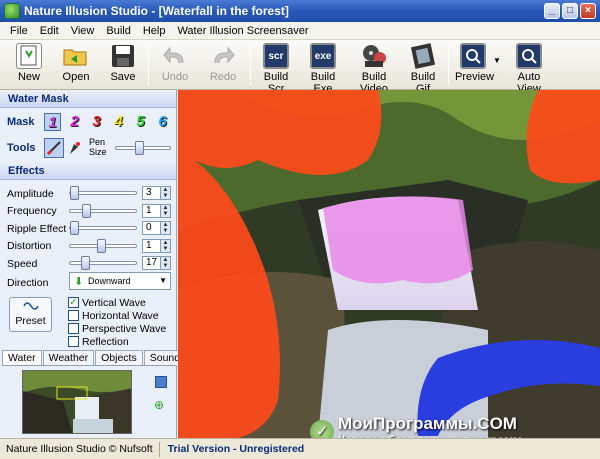 This screenshot has height=459, width=600. Describe the element at coordinates (162, 122) in the screenshot. I see `mask-6-button: 6` at that location.